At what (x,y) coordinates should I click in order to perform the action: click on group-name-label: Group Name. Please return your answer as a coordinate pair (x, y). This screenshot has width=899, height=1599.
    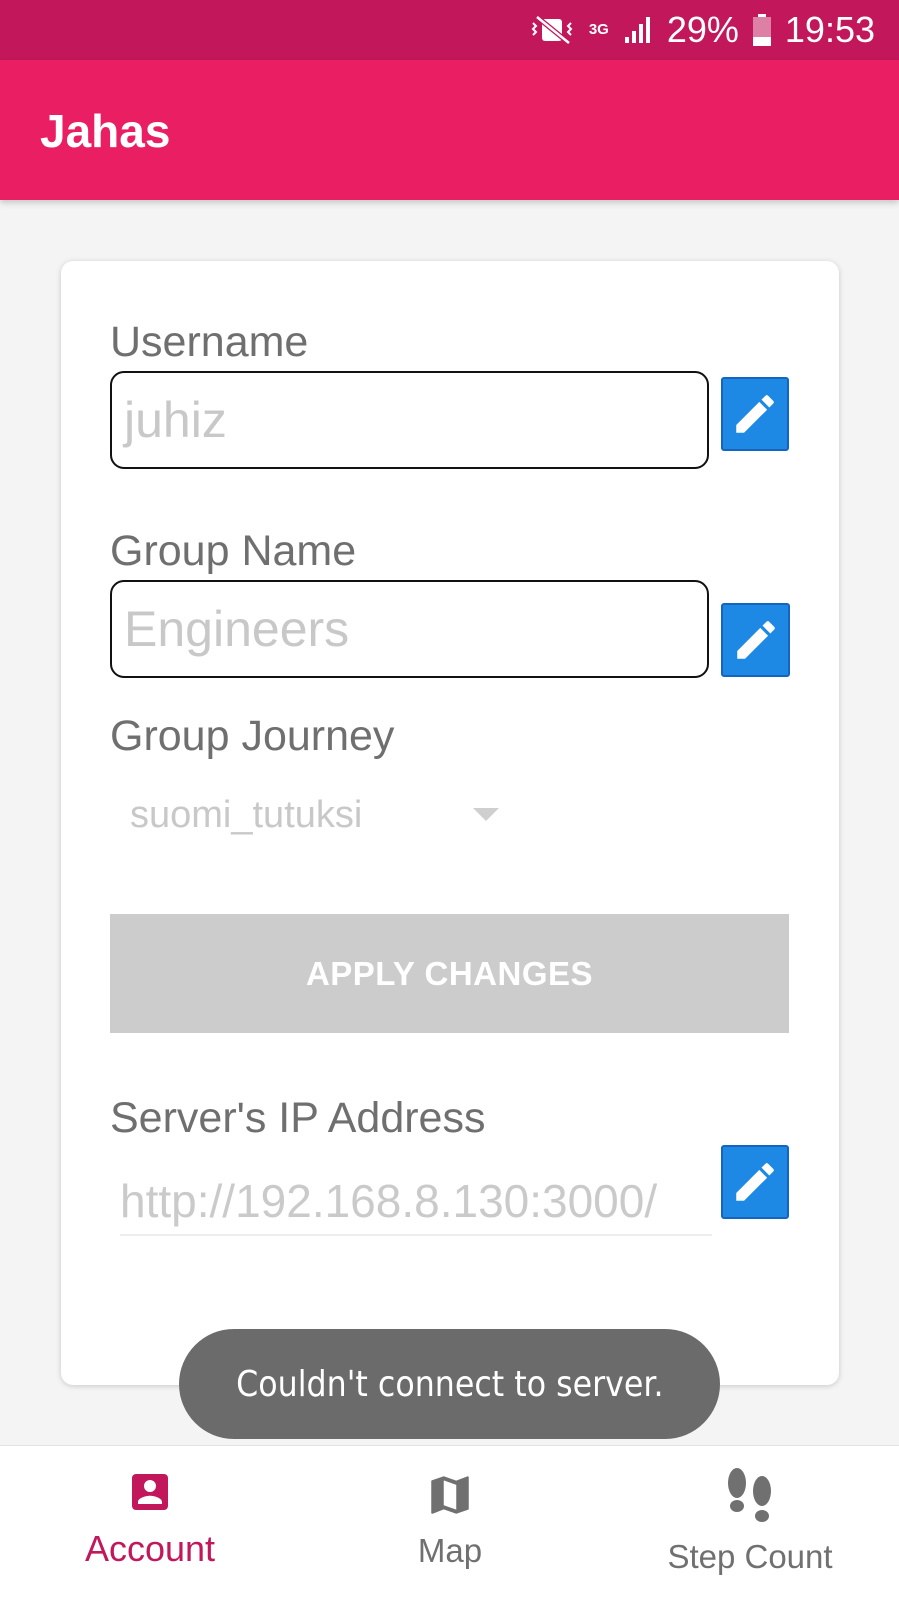
    Looking at the image, I should click on (233, 551).